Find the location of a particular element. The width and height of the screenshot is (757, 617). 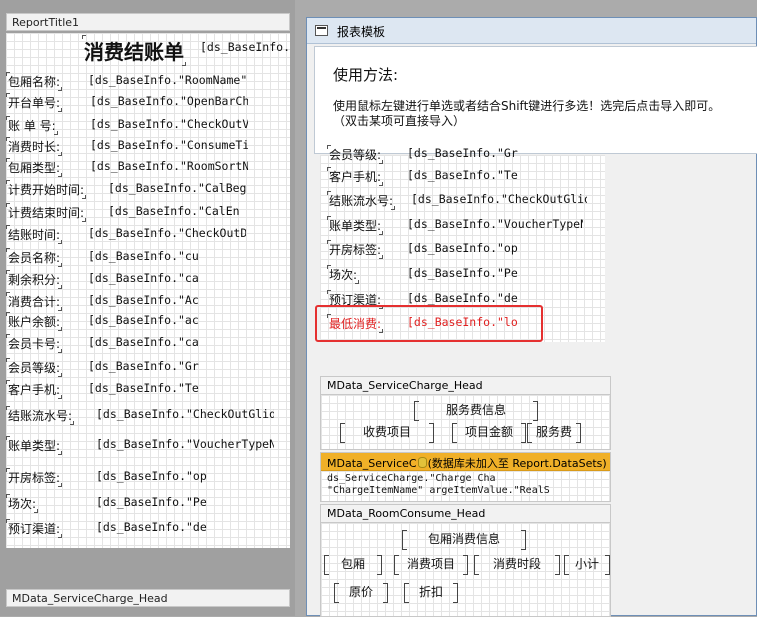

left-row-field: [ds_BaseInfo."VoucherTypeN is located at coordinates (185, 444).